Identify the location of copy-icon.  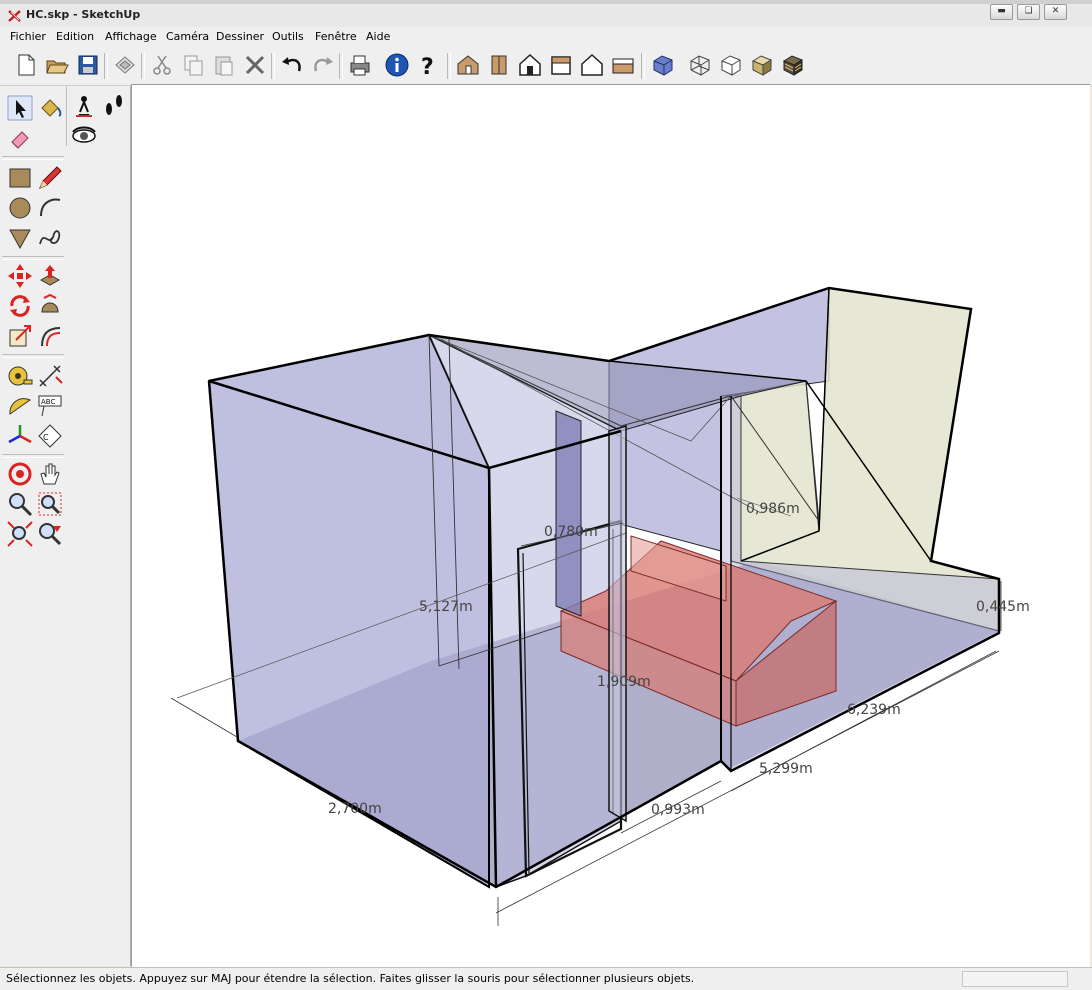
(193, 65).